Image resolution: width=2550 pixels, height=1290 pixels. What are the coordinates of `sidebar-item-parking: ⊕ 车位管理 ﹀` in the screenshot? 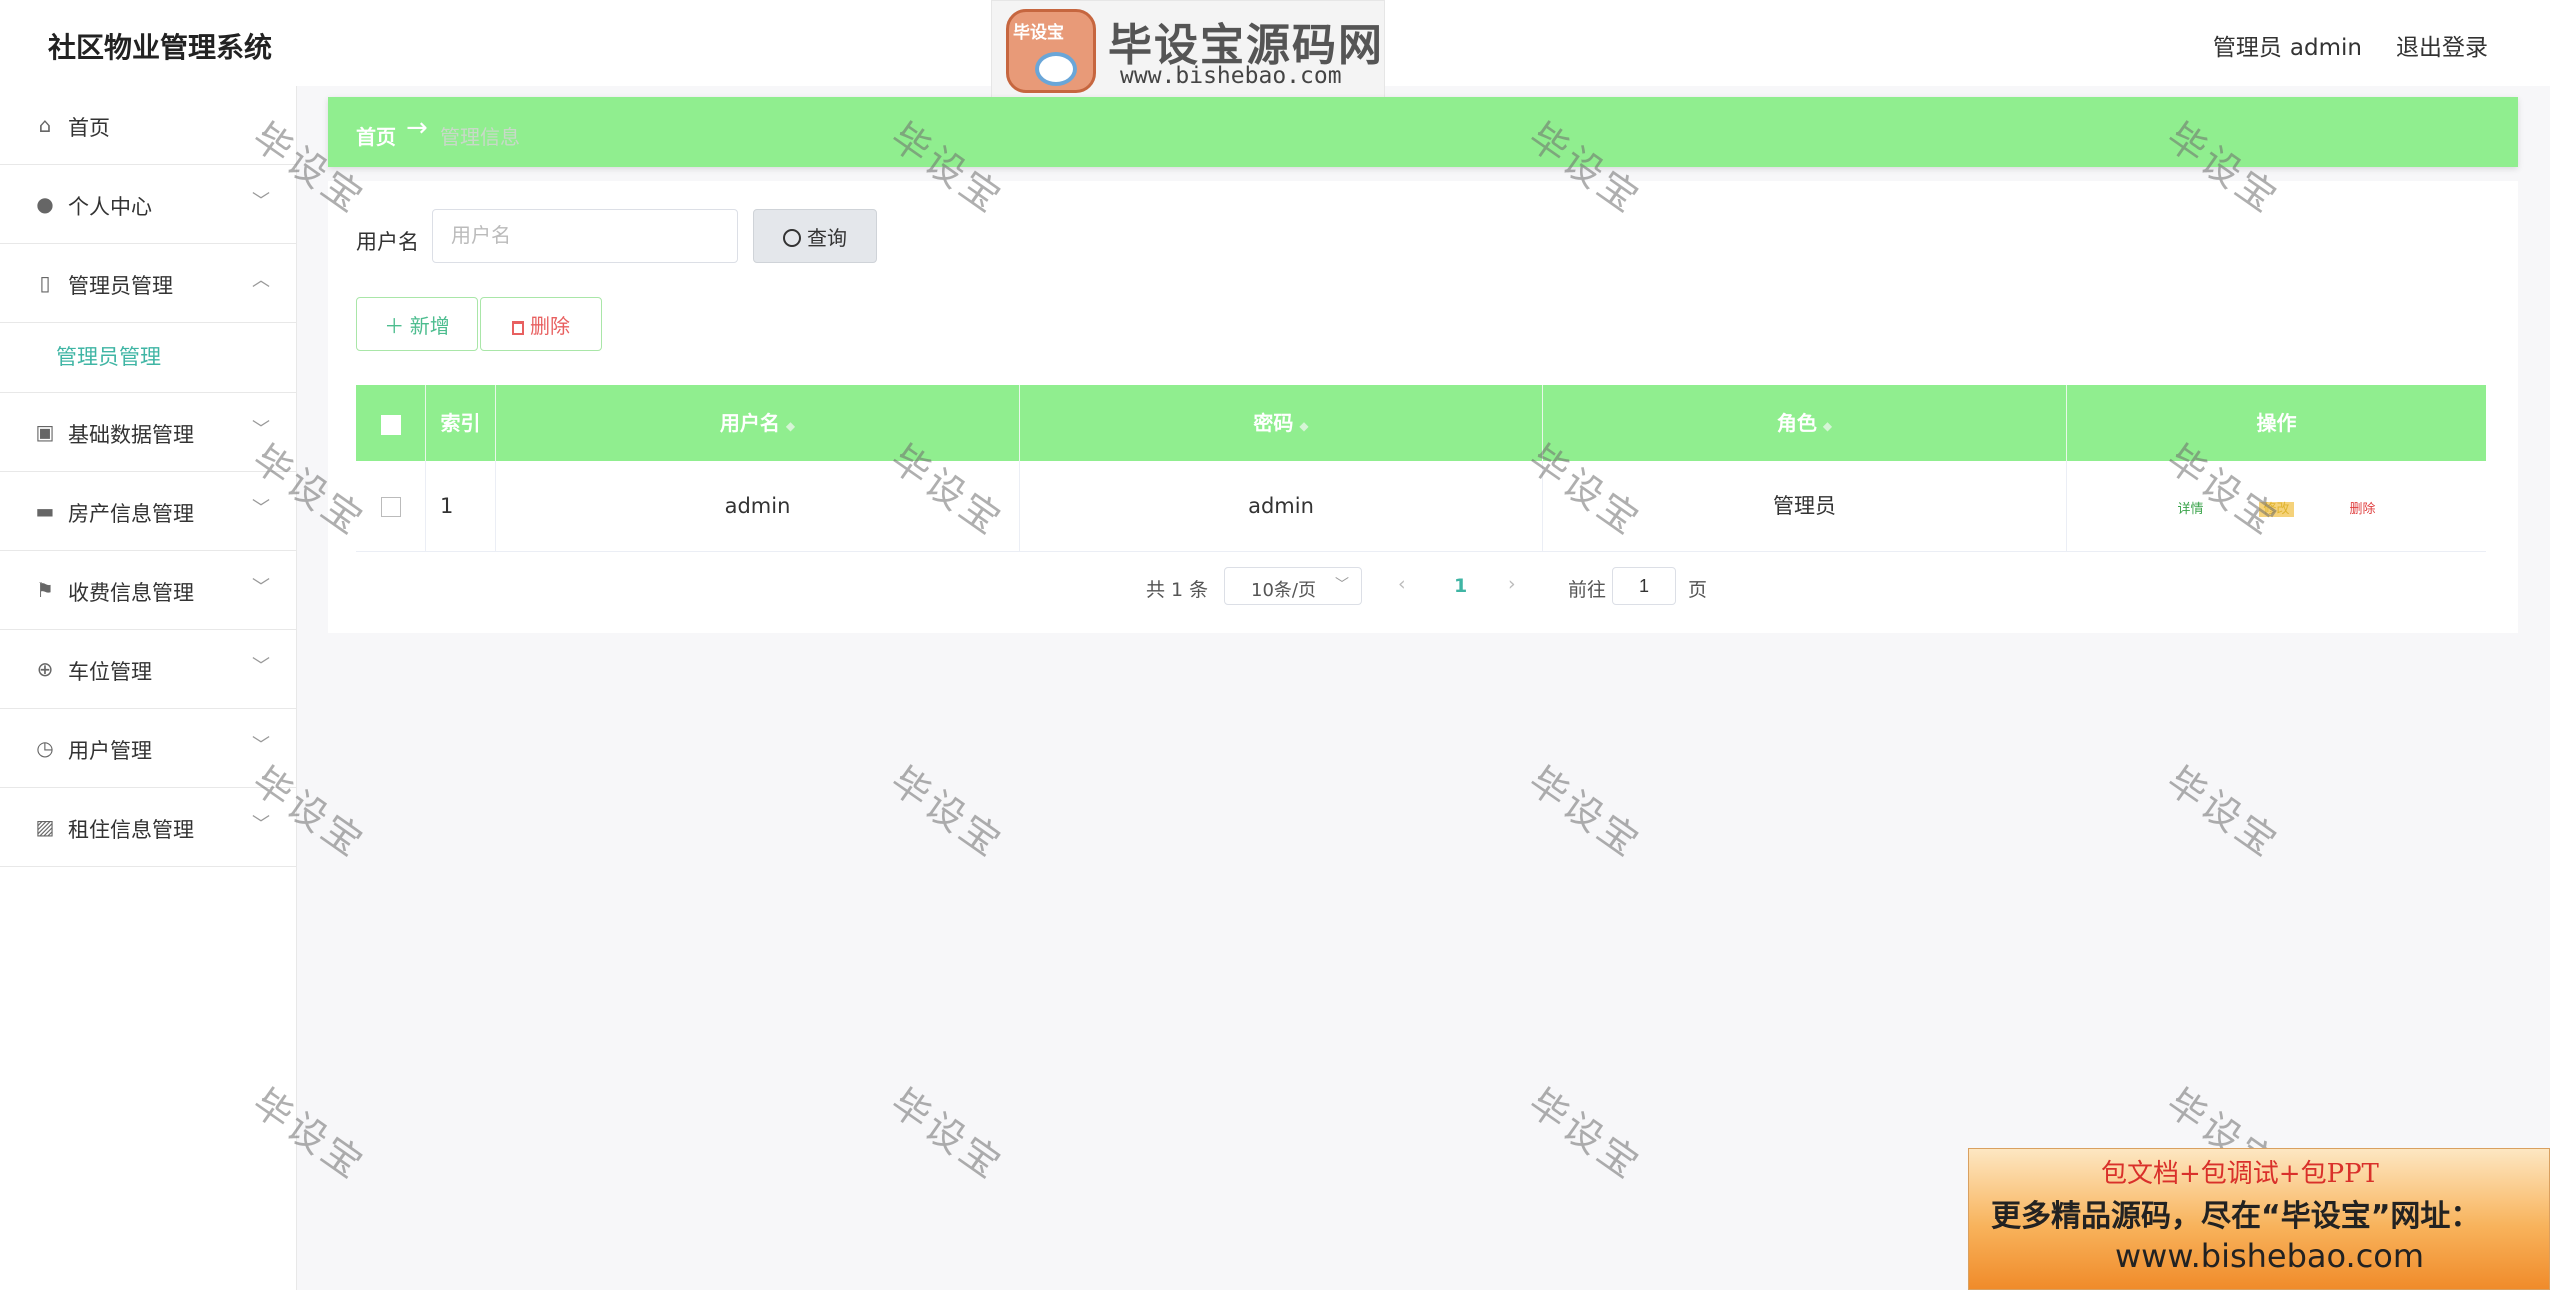 It's located at (148, 669).